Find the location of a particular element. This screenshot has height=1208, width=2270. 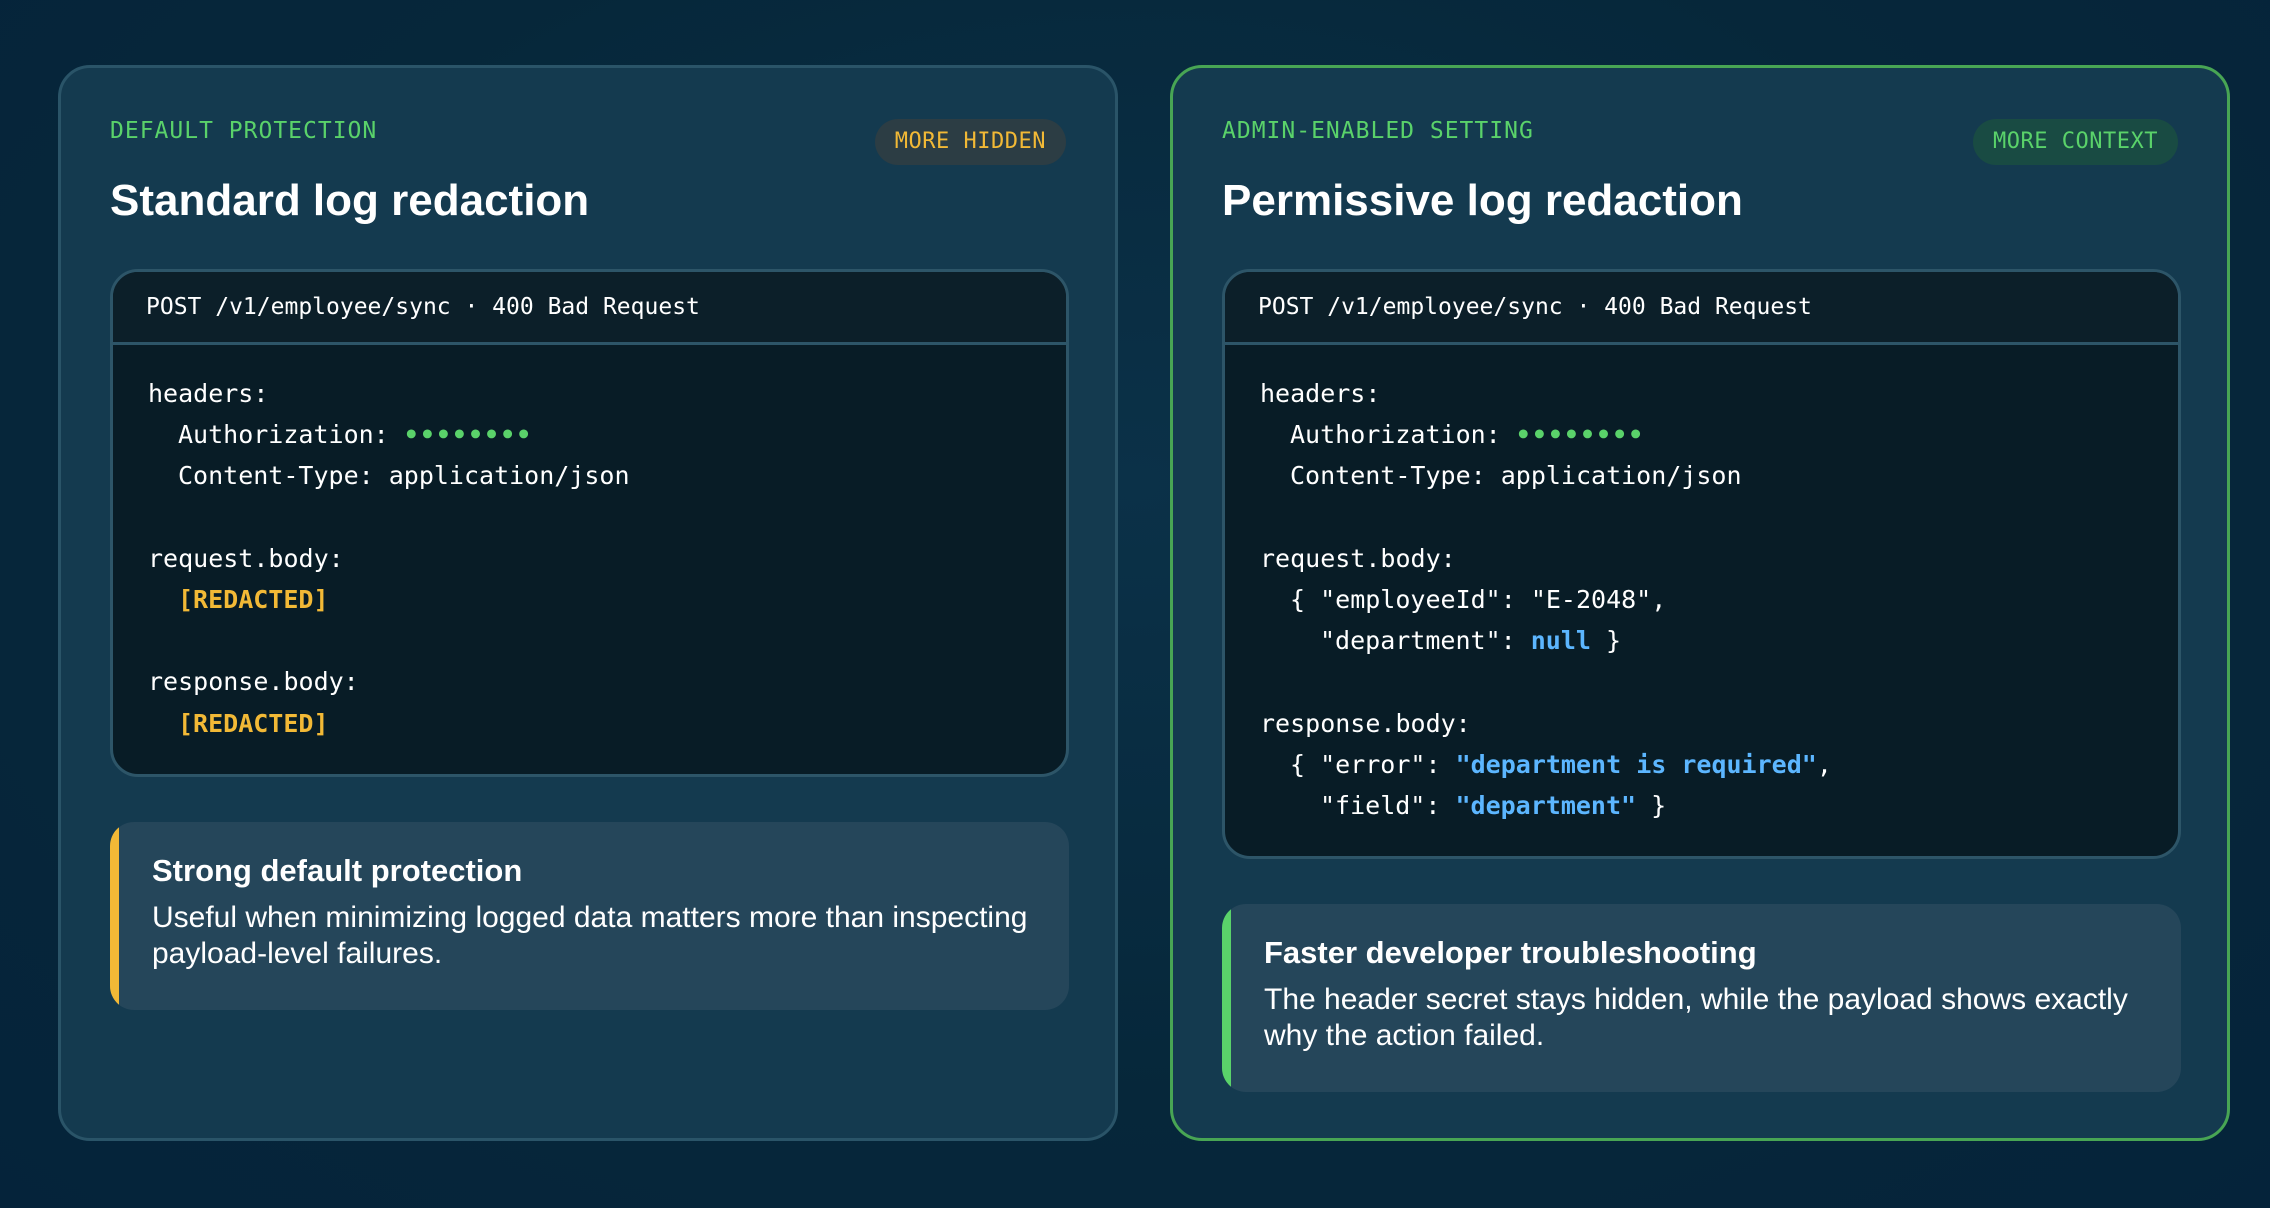

json-key: { "error": is located at coordinates (1373, 764).